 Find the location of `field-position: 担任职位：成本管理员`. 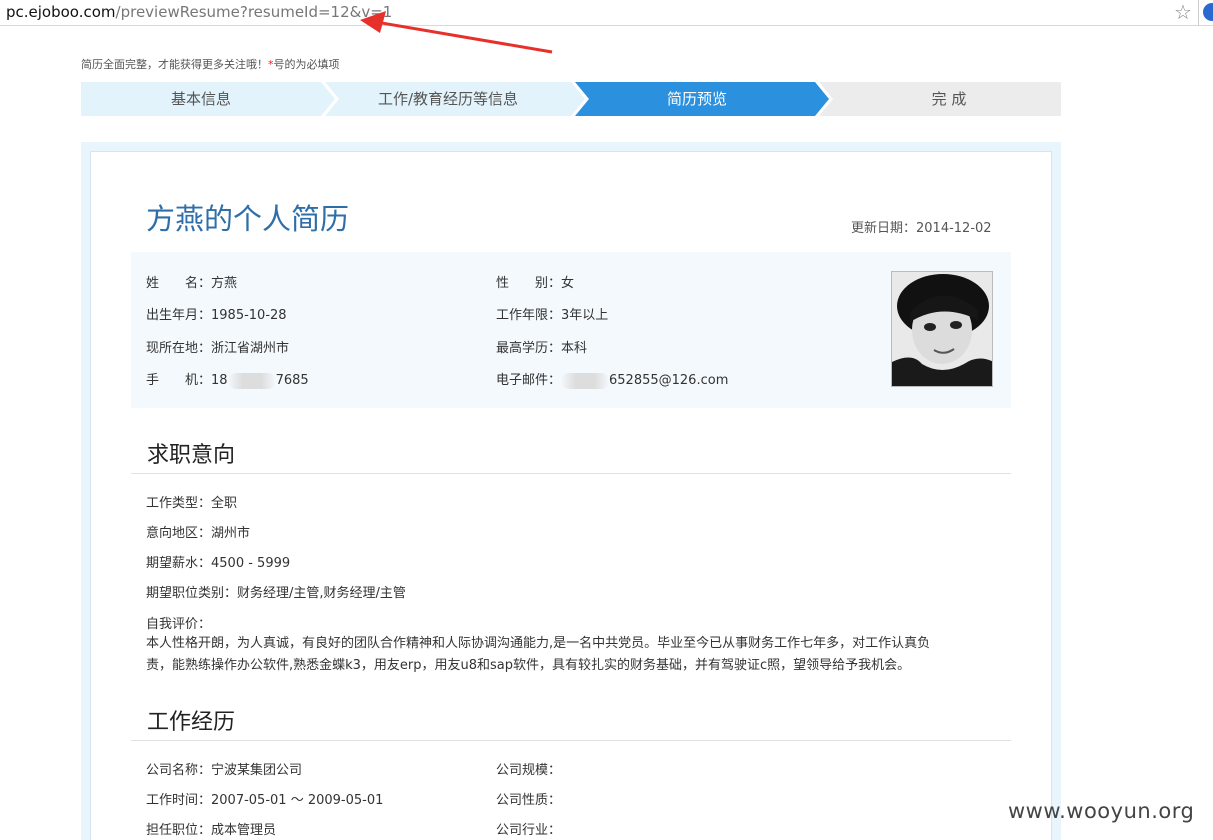

field-position: 担任职位：成本管理员 is located at coordinates (211, 830).